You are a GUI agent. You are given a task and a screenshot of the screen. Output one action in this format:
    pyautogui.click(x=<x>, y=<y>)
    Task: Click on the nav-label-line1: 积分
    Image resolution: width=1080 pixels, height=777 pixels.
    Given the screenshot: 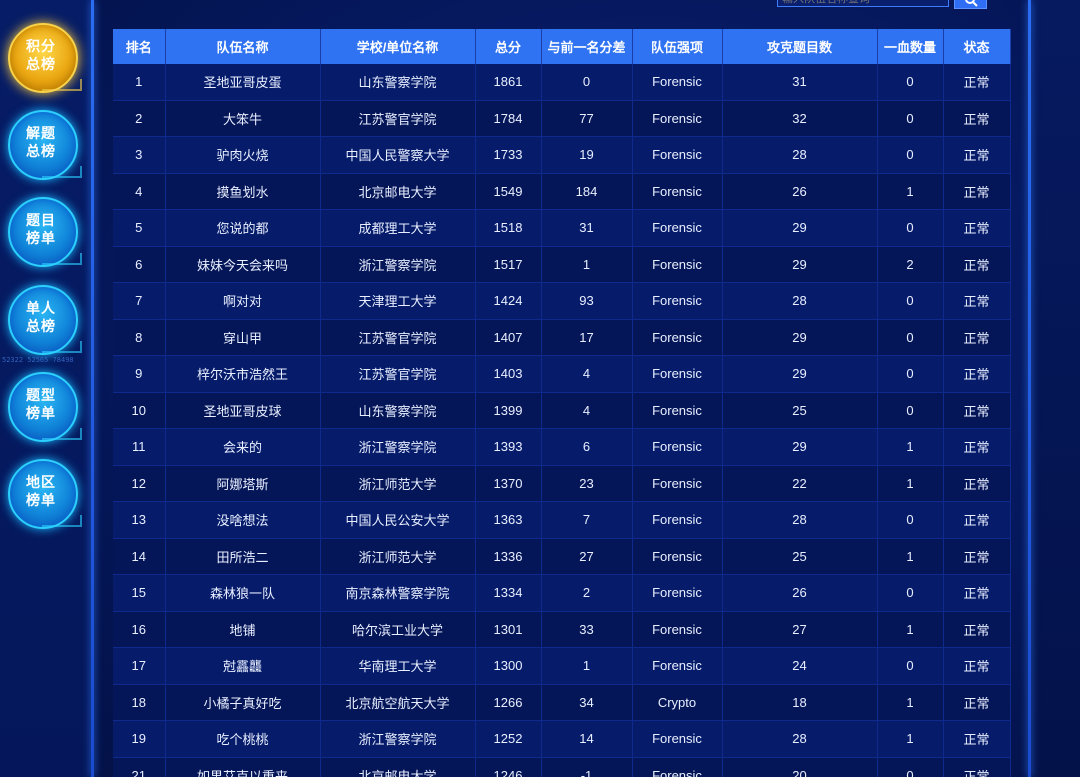 What is the action you would take?
    pyautogui.click(x=41, y=46)
    